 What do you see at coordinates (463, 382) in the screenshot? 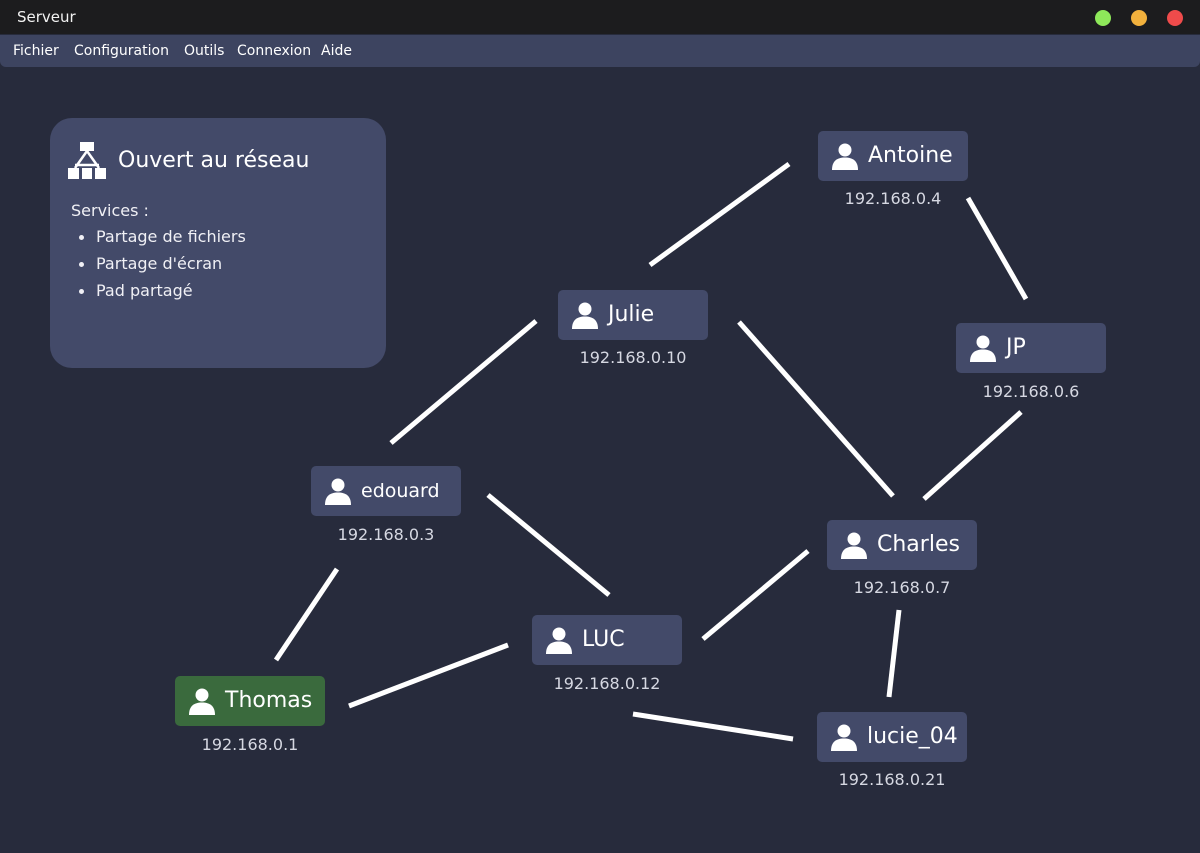
I see `connection-julie-edouard` at bounding box center [463, 382].